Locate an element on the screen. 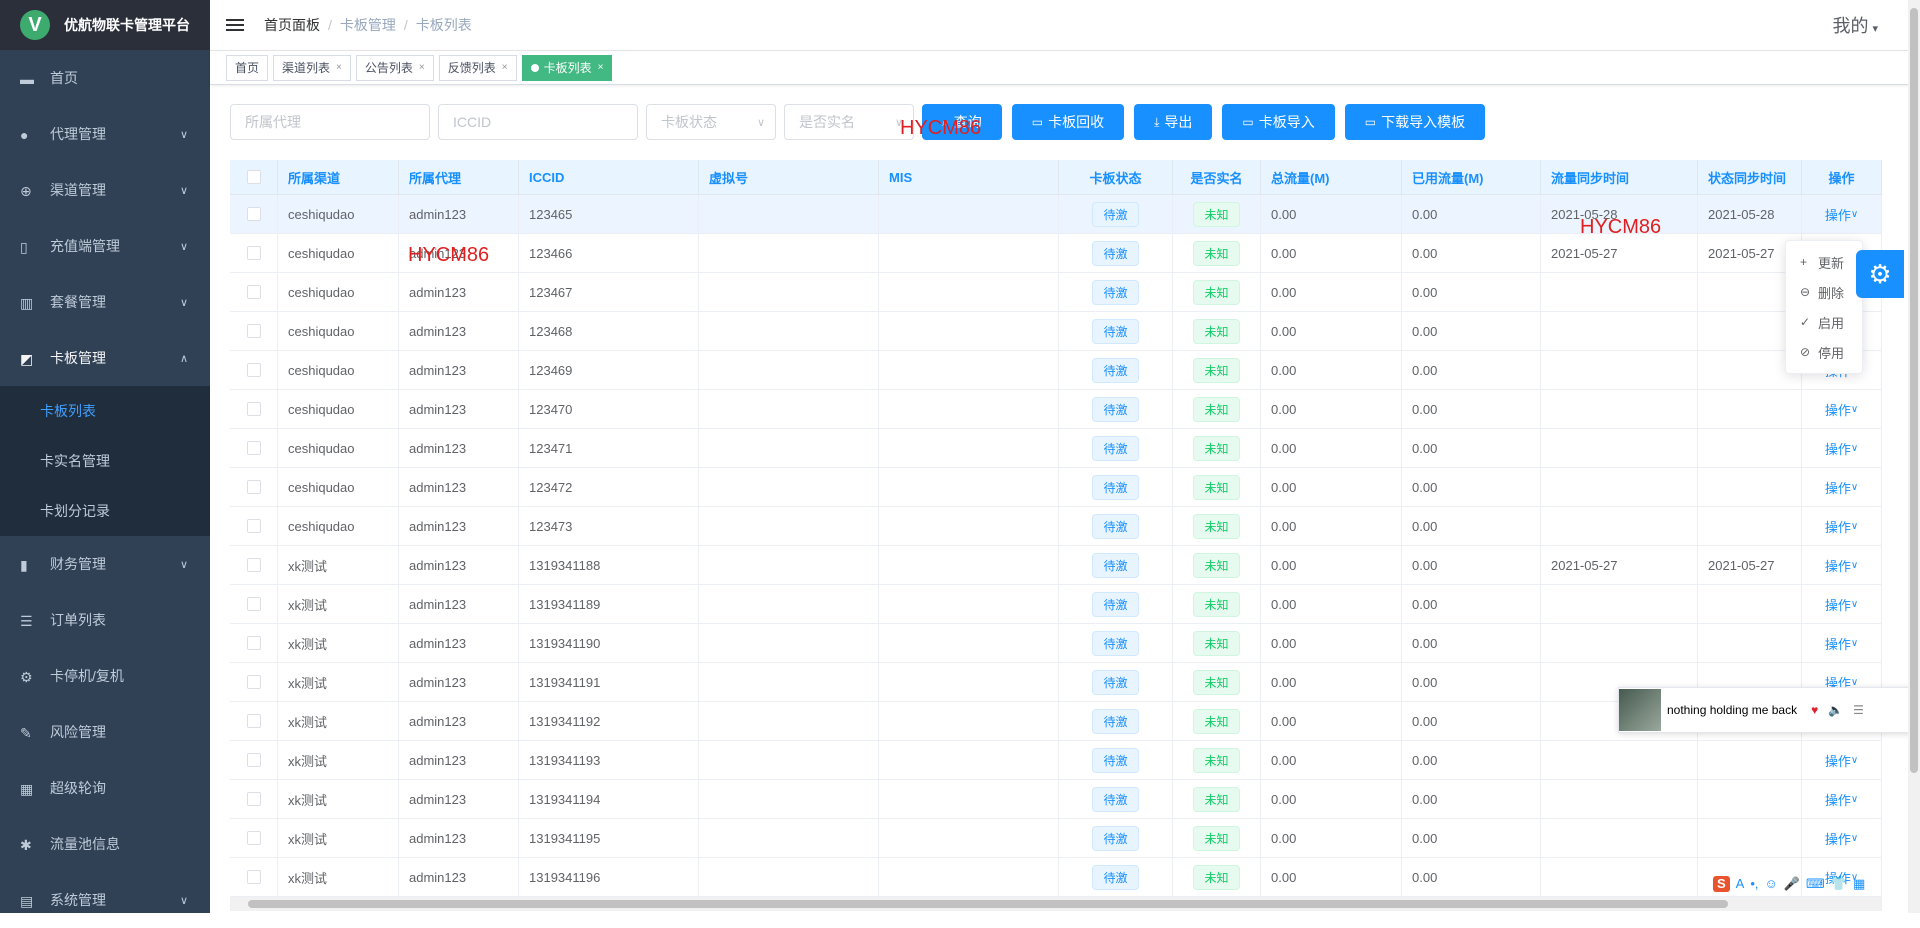 The width and height of the screenshot is (1920, 928). sidebar-item: ✱ 流量池信息 is located at coordinates (105, 844).